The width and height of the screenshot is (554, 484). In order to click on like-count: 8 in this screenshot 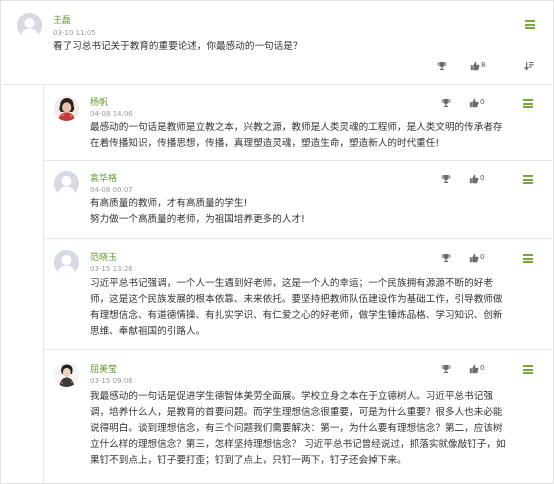, I will do `click(483, 65)`.